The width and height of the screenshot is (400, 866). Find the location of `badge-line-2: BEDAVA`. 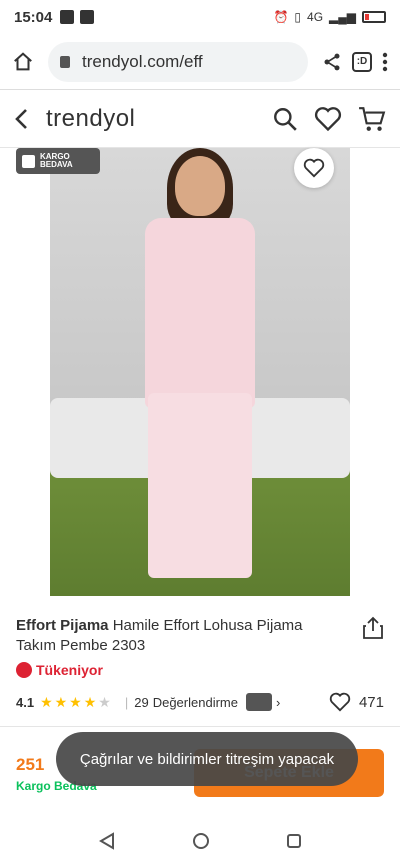

badge-line-2: BEDAVA is located at coordinates (56, 164).